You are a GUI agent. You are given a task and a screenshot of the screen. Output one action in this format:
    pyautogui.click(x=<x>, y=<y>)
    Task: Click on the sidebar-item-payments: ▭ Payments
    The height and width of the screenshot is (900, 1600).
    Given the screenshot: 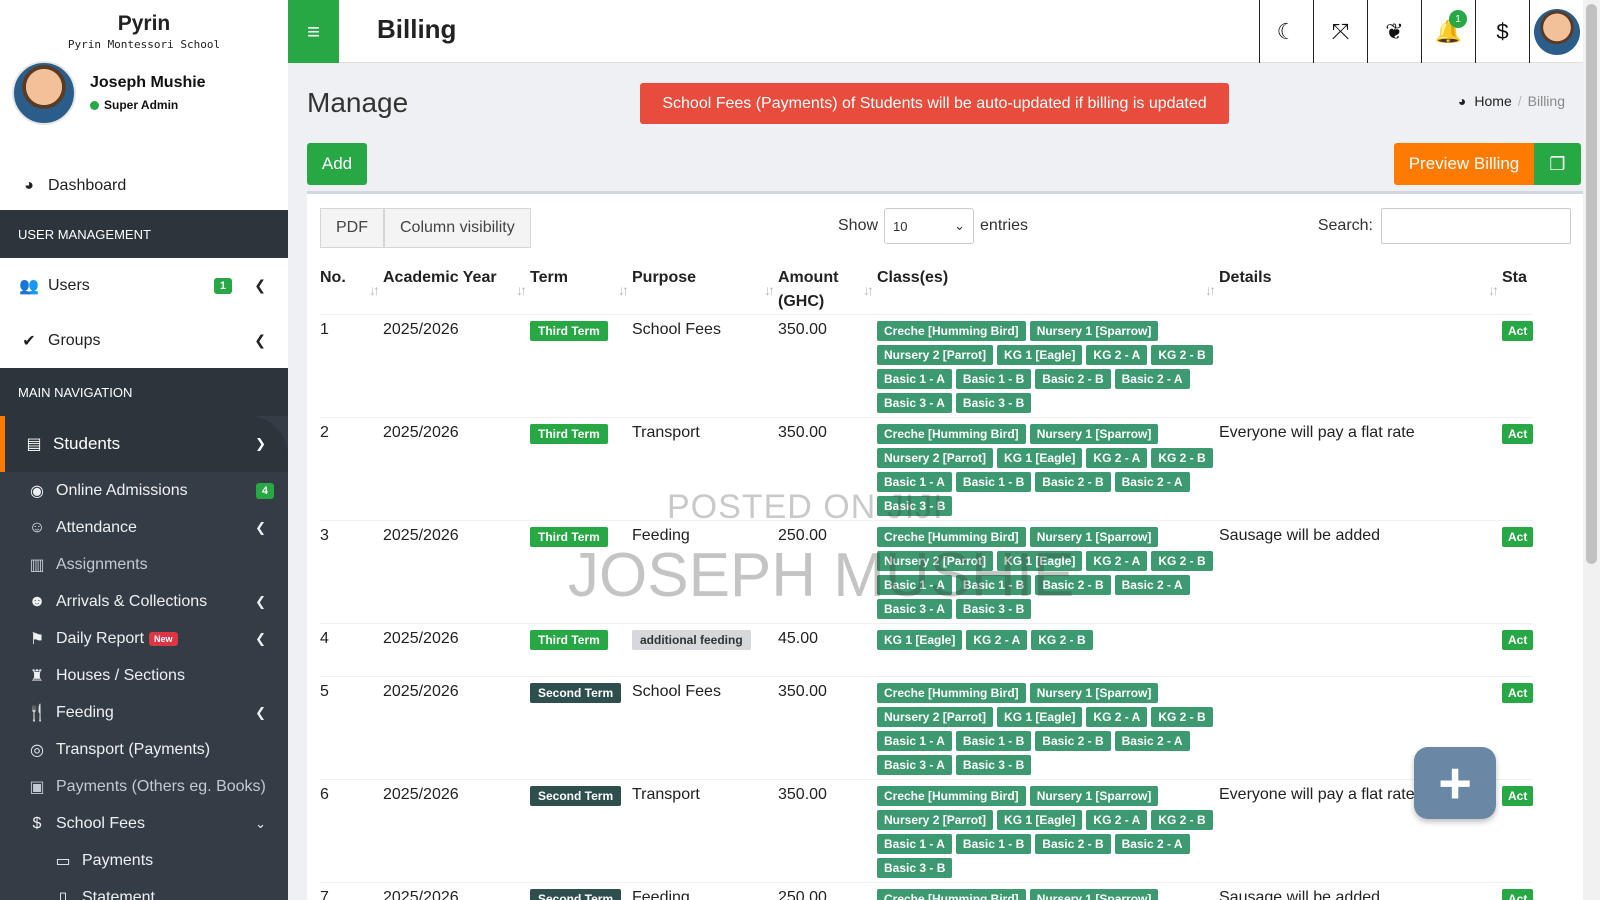 What is the action you would take?
    pyautogui.click(x=144, y=860)
    